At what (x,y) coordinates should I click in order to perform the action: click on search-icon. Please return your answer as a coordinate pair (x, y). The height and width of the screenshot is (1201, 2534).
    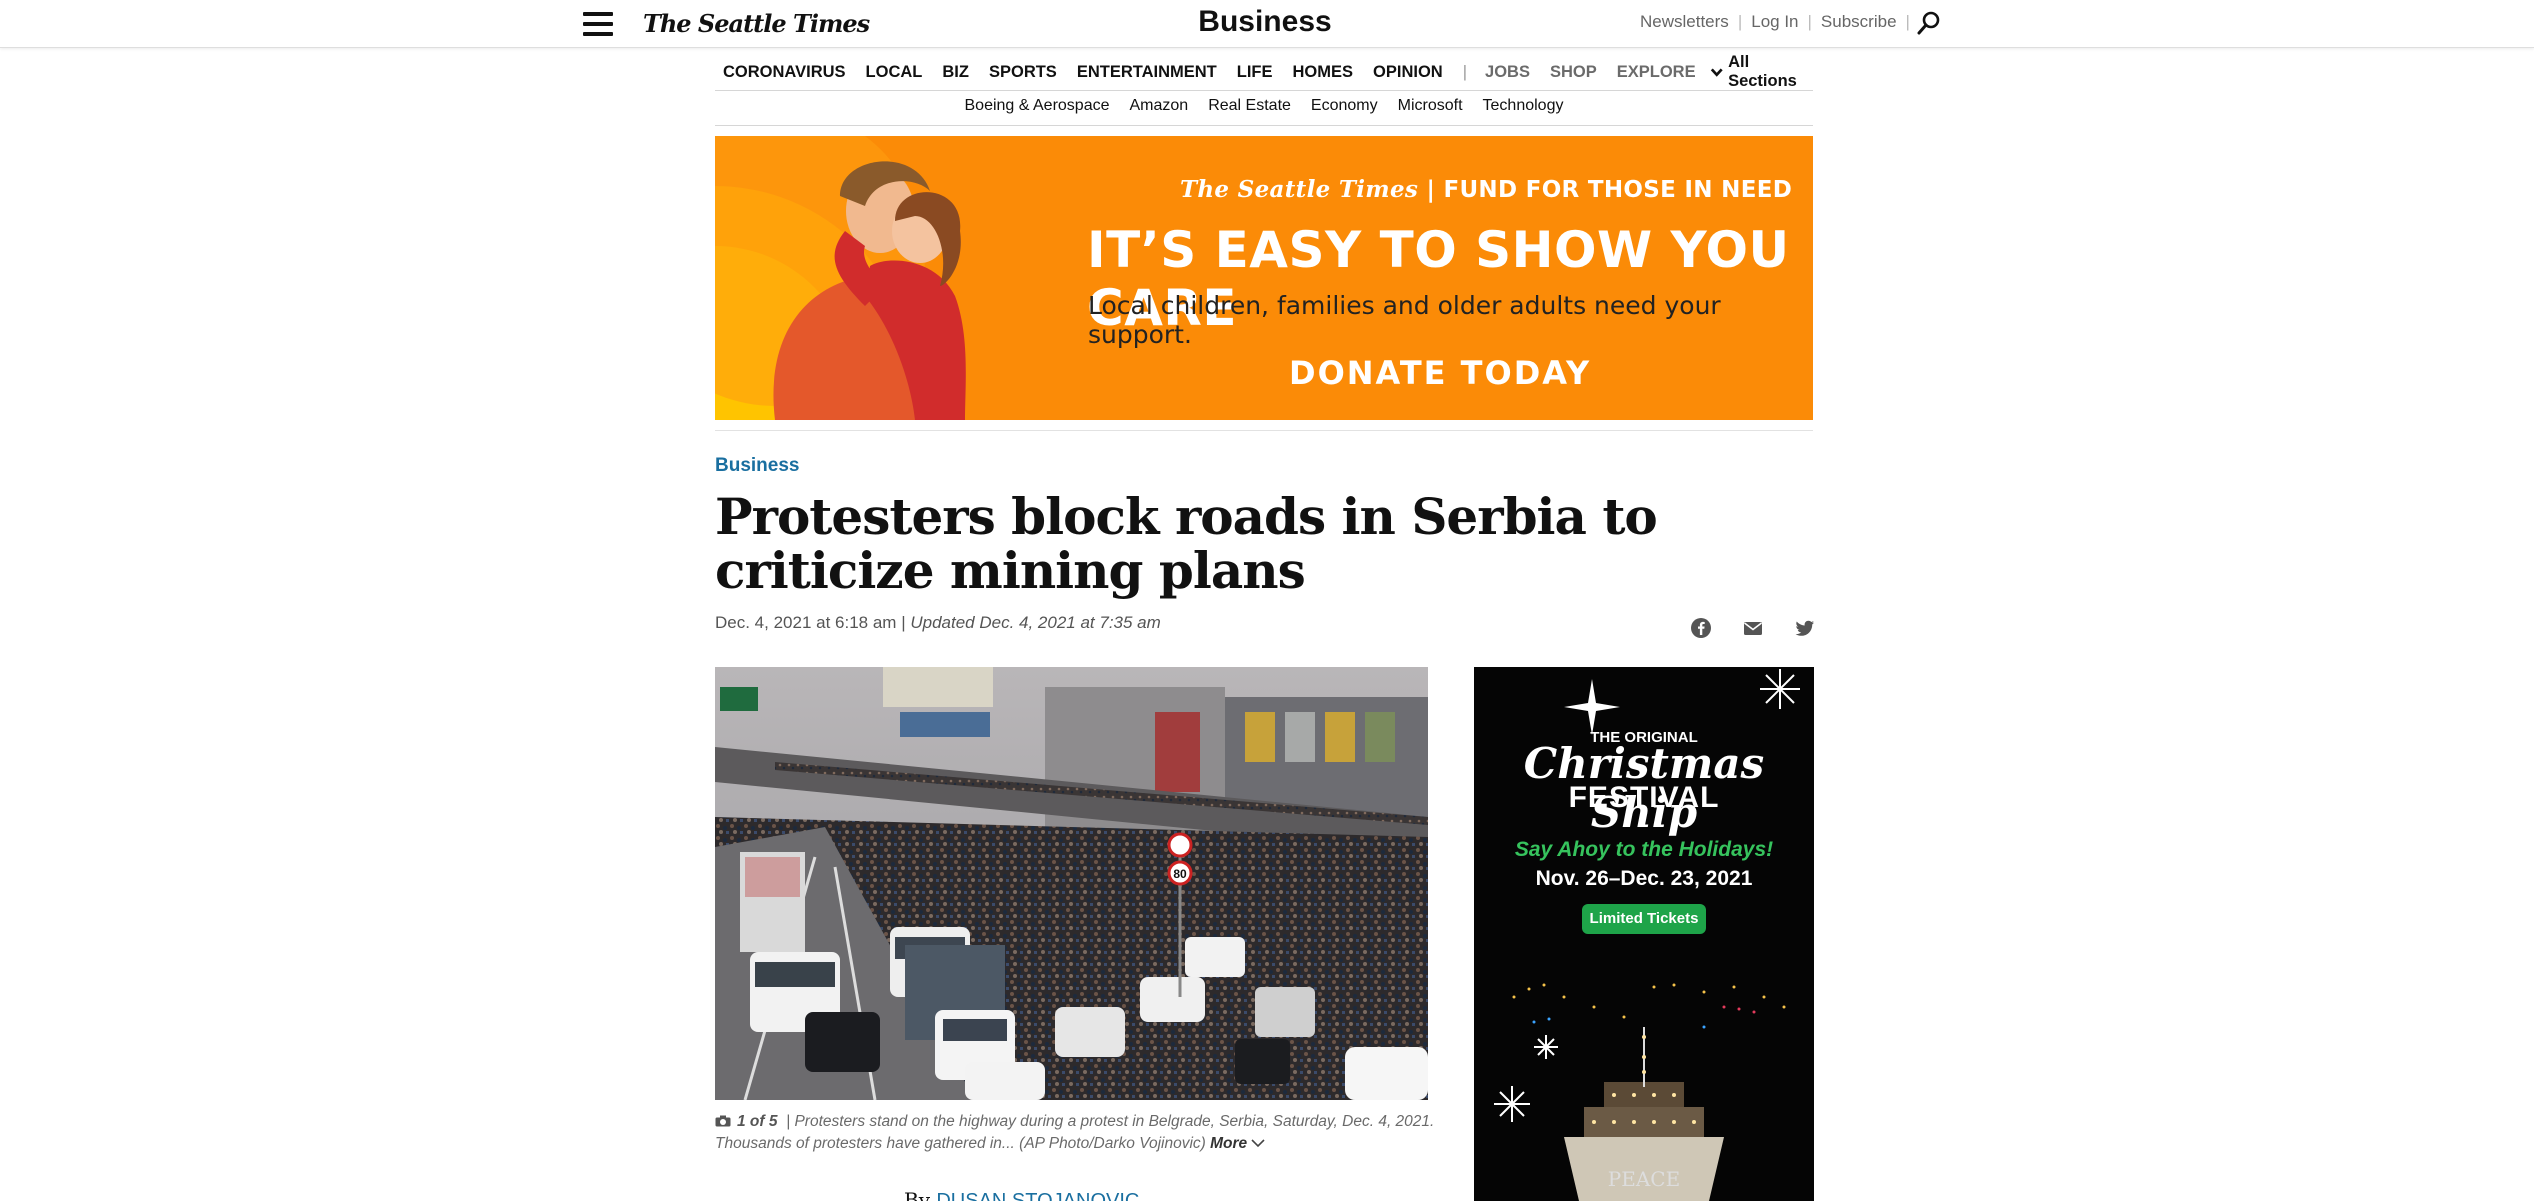
    Looking at the image, I should click on (1929, 23).